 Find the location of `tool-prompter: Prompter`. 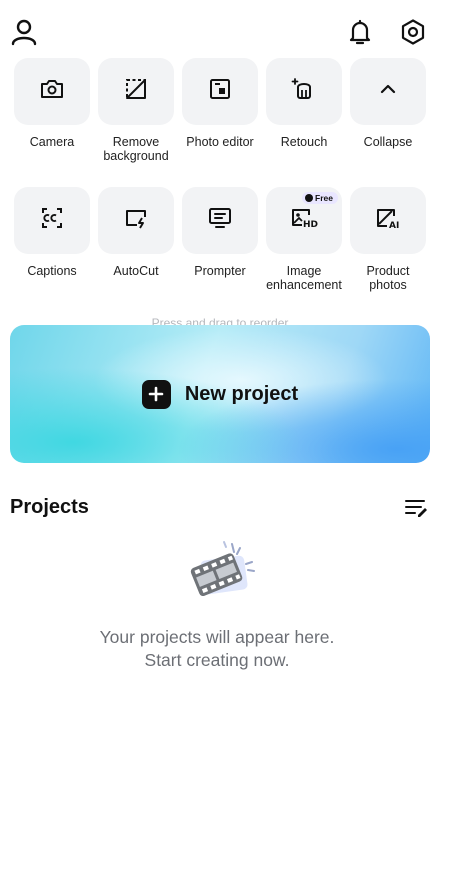

tool-prompter: Prompter is located at coordinates (220, 232).